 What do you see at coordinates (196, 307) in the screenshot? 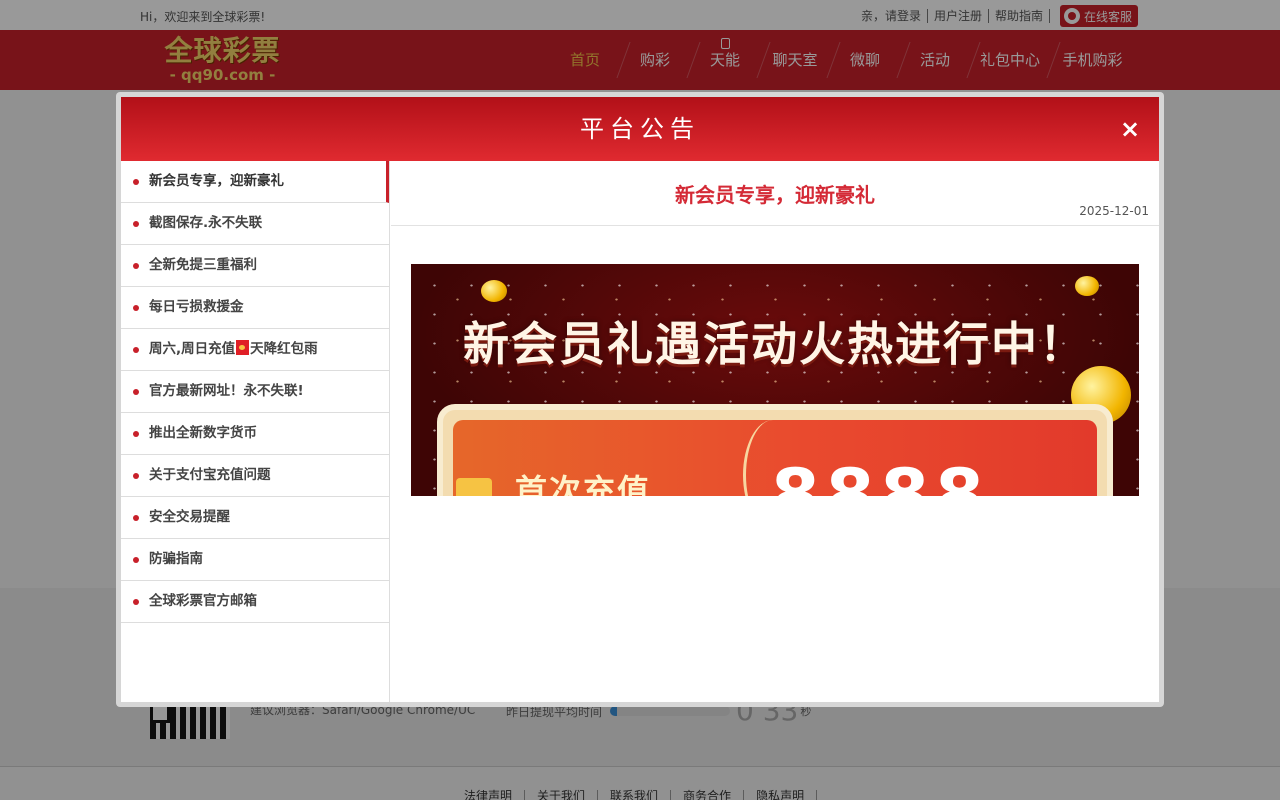
I see `notice-title: 每日亏损救援金` at bounding box center [196, 307].